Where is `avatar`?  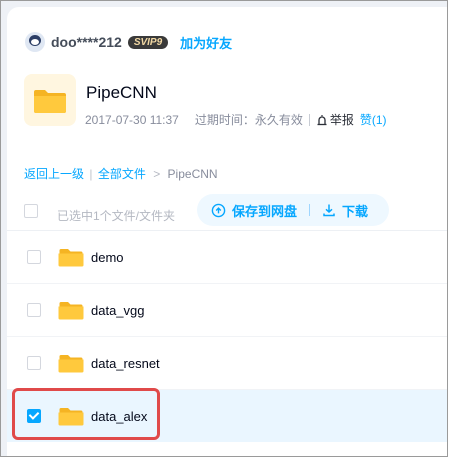
avatar is located at coordinates (35, 42).